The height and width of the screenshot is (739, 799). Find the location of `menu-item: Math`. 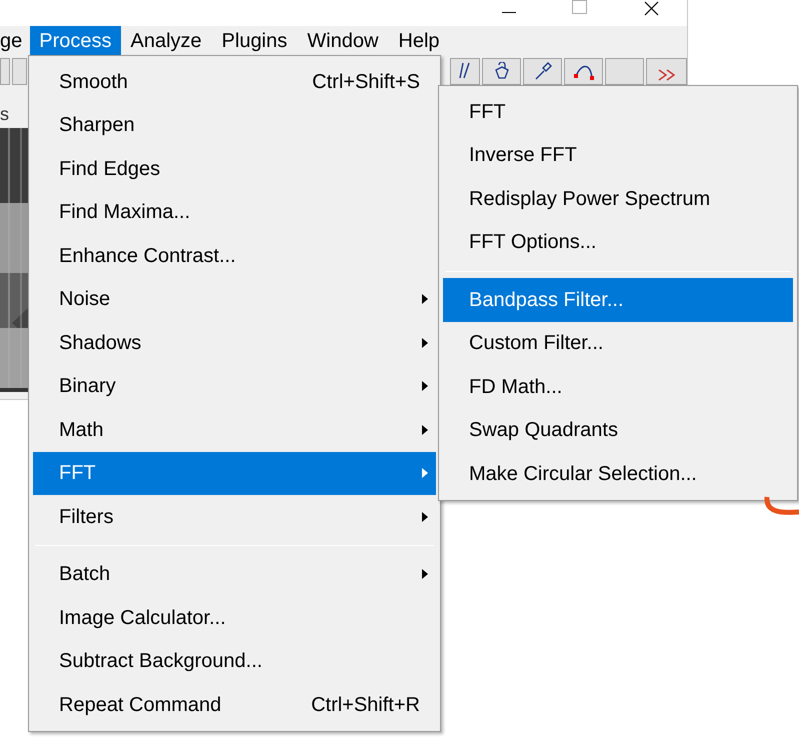

menu-item: Math is located at coordinates (234, 430).